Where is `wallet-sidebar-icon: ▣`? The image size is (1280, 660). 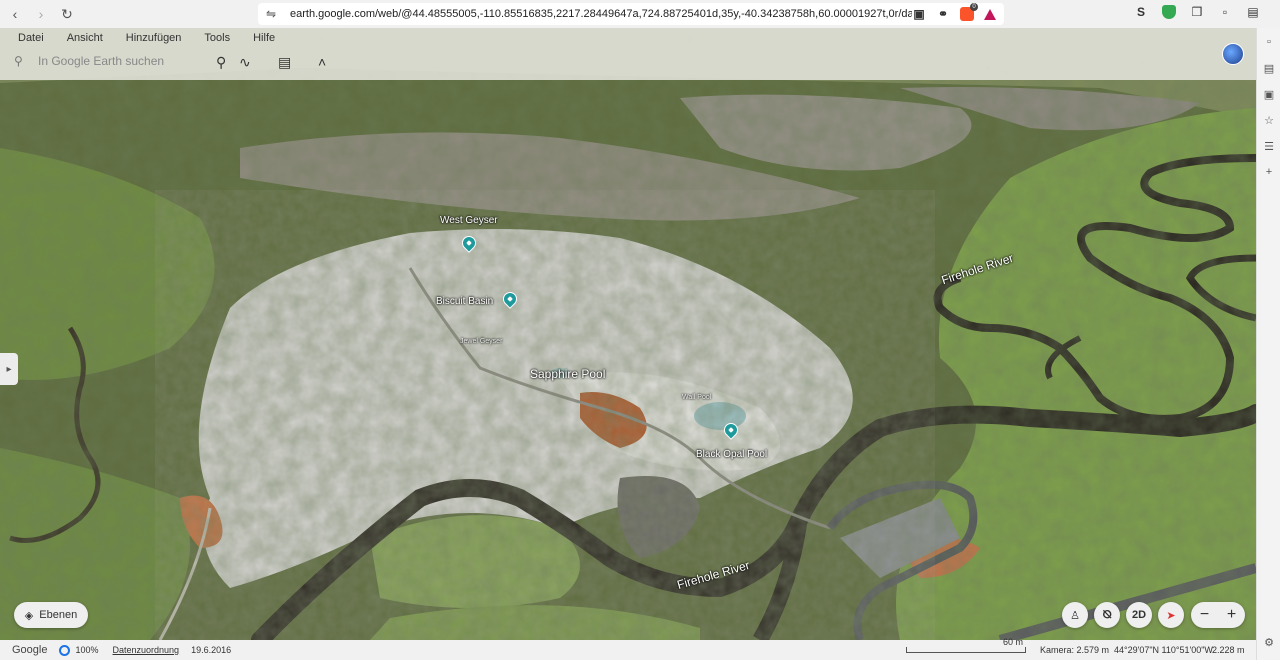 wallet-sidebar-icon: ▣ is located at coordinates (1268, 94).